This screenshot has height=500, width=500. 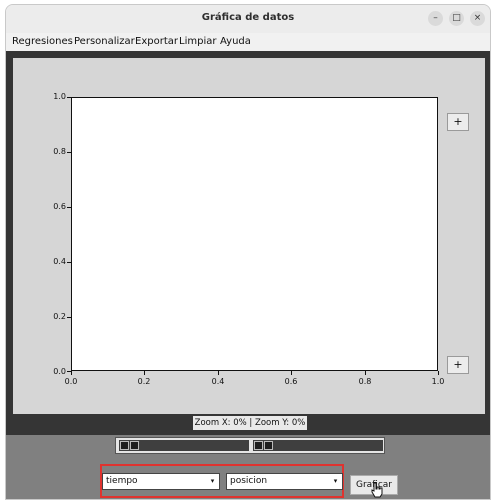 I want to click on x-tick-label: 0.4, so click(x=218, y=381).